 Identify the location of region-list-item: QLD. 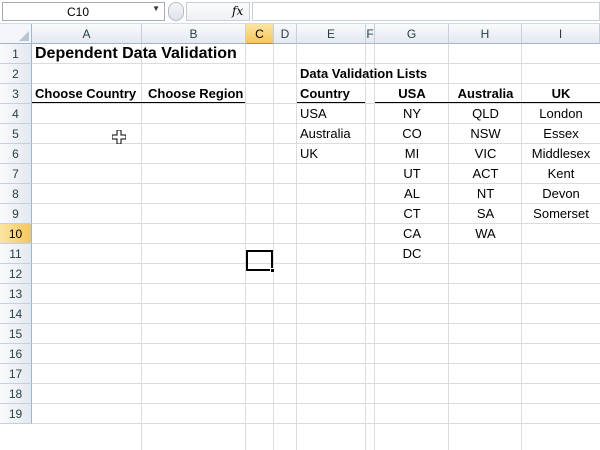
(485, 114).